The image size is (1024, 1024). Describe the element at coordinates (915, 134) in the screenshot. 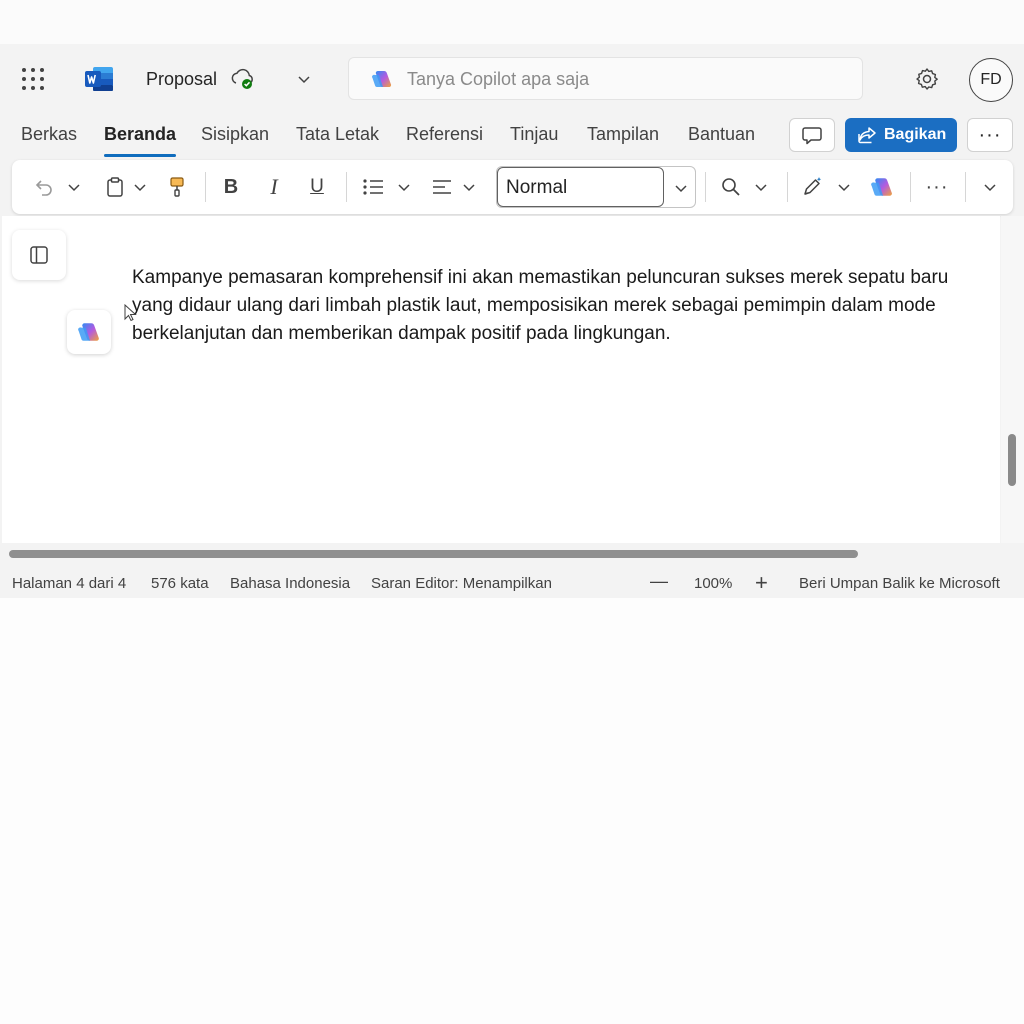

I see `share-label: Bagikan` at that location.